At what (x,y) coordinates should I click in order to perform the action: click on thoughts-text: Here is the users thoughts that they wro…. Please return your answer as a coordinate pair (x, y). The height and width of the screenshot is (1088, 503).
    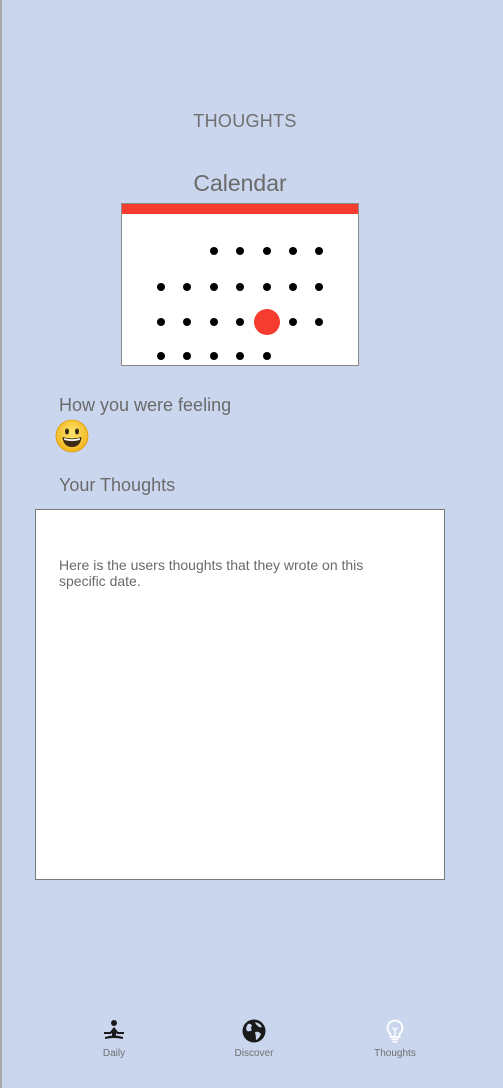
    Looking at the image, I should click on (211, 573).